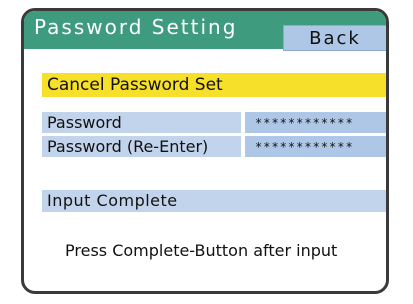  What do you see at coordinates (141, 122) in the screenshot?
I see `password-label: Password` at bounding box center [141, 122].